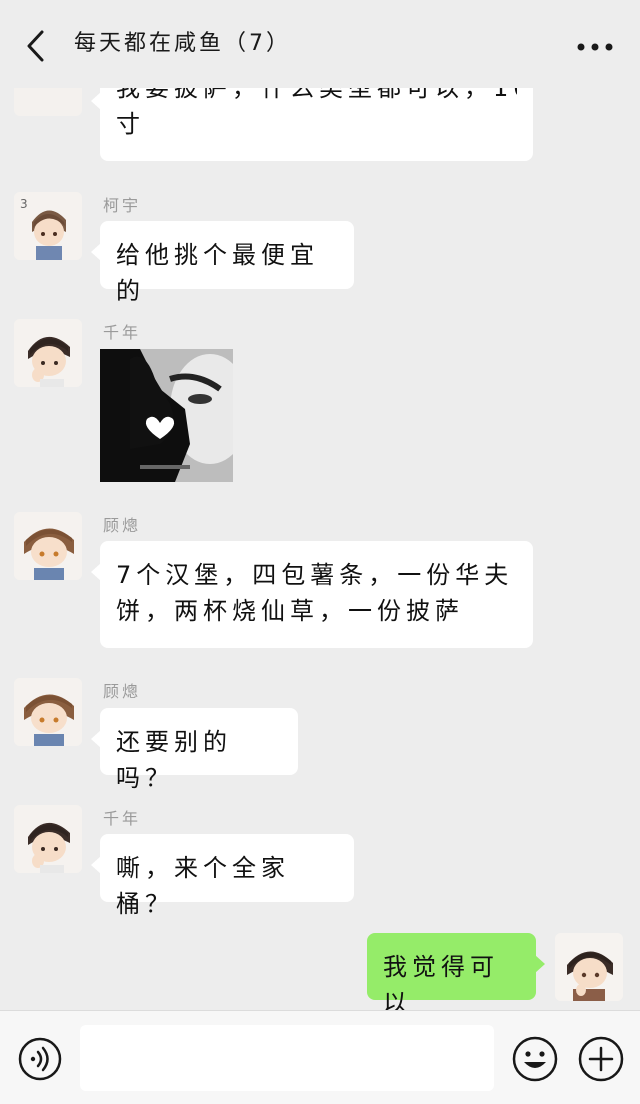 Image resolution: width=640 pixels, height=1104 pixels. What do you see at coordinates (589, 967) in the screenshot?
I see `avatar-self` at bounding box center [589, 967].